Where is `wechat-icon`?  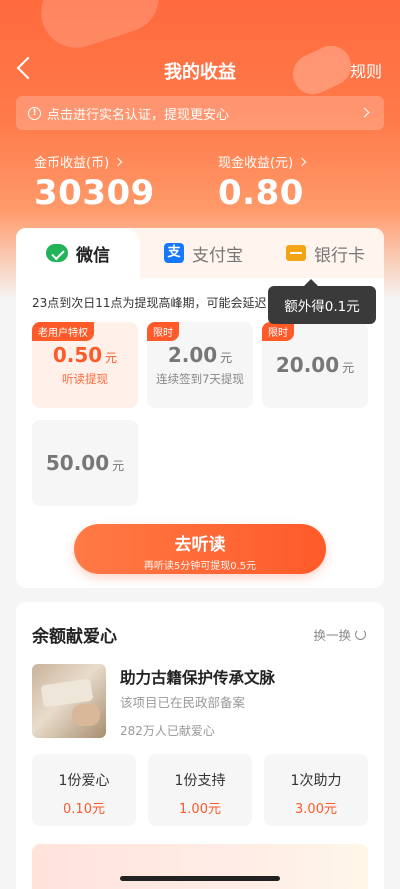
wechat-icon is located at coordinates (57, 253).